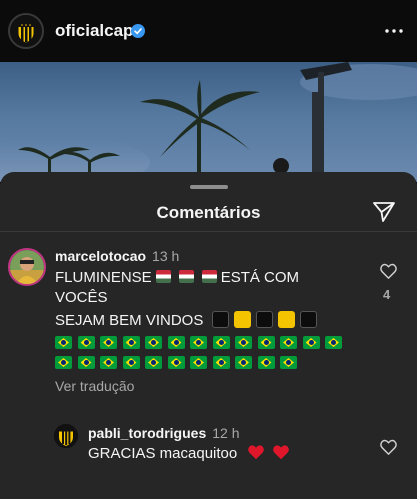 This screenshot has height=499, width=417. I want to click on more-horizontal-icon, so click(394, 31).